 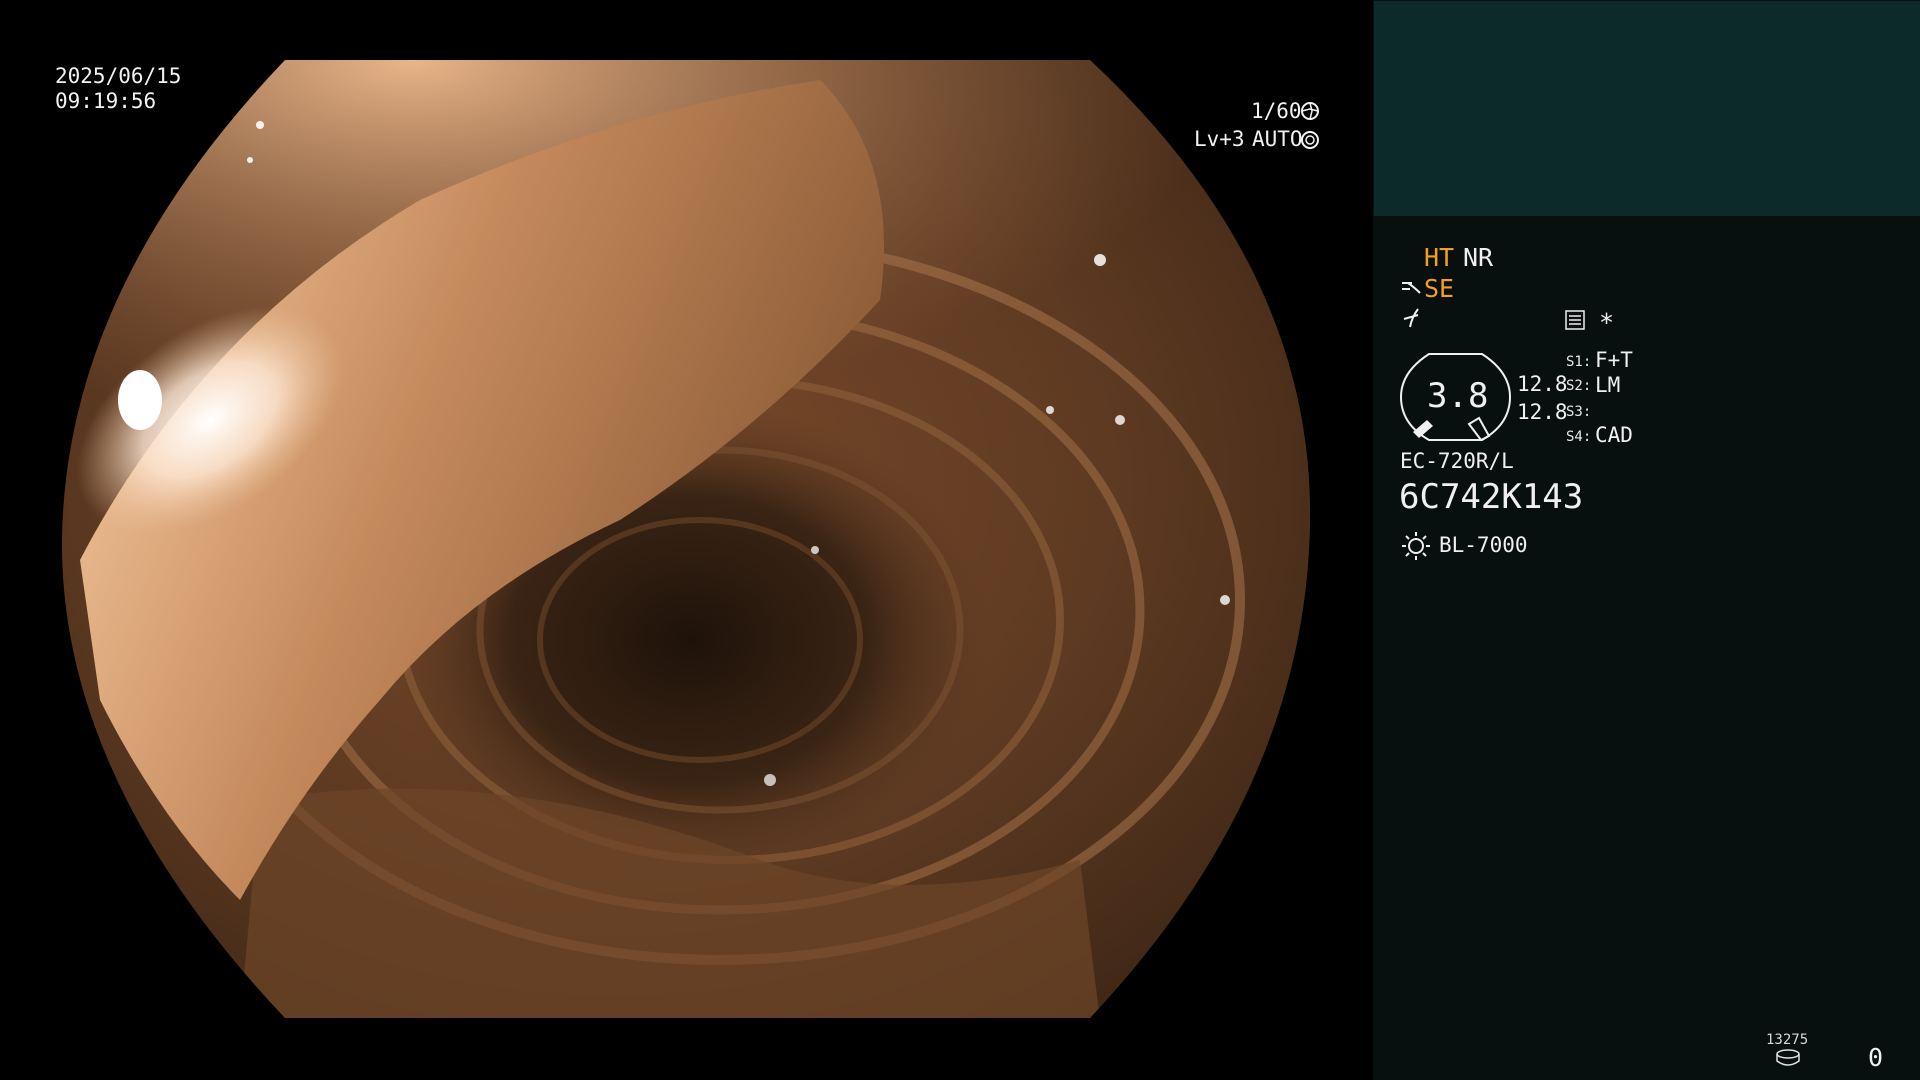 I want to click on wave-icon, so click(x=1412, y=318).